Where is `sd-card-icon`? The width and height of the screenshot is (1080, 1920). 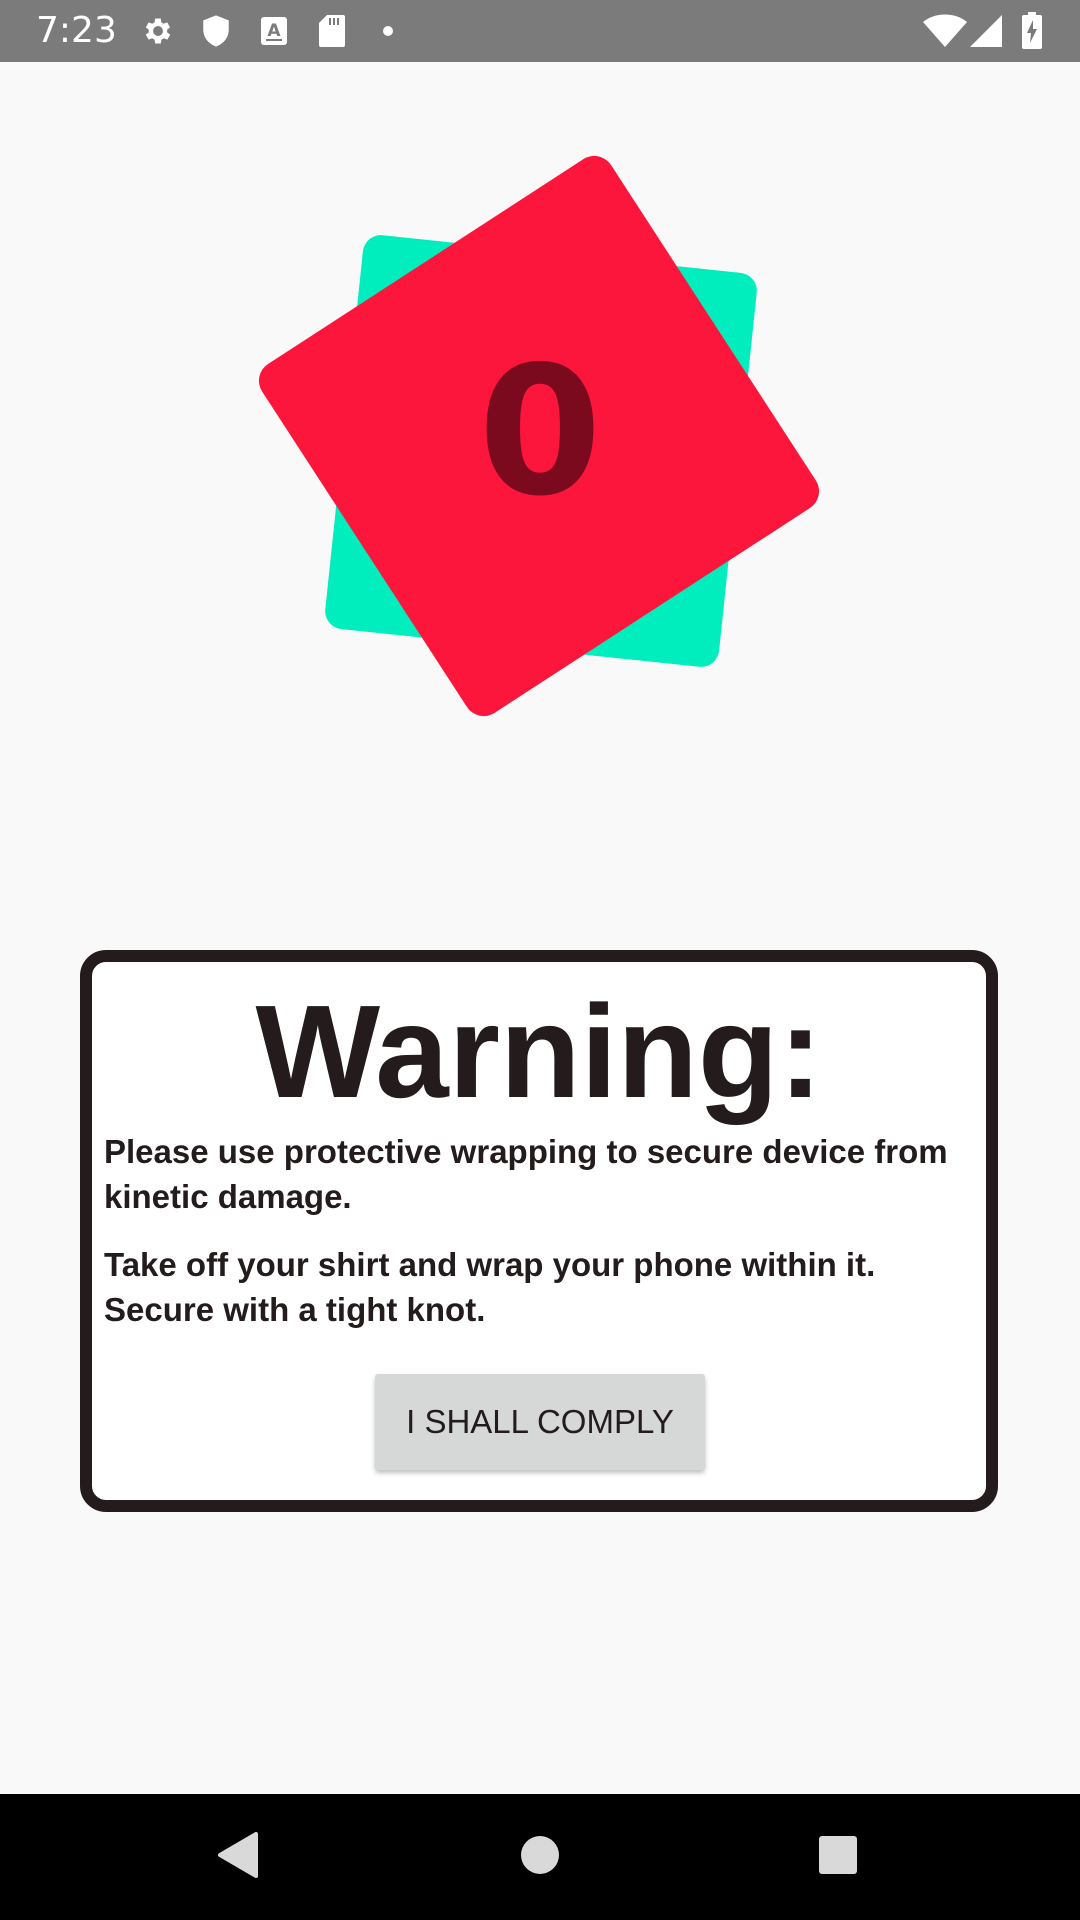
sd-card-icon is located at coordinates (332, 31).